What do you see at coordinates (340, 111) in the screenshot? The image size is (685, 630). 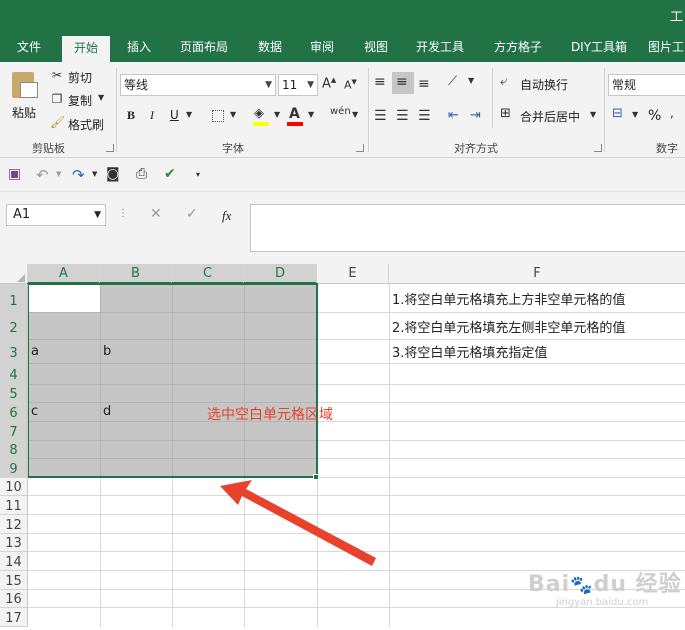 I see `phonetic-icon: wén` at bounding box center [340, 111].